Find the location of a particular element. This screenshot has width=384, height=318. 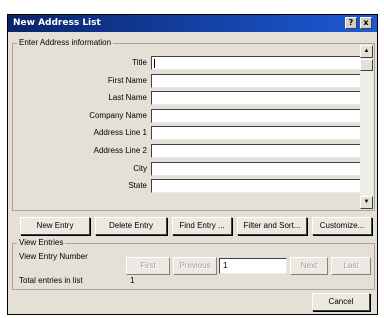

help-button: ? is located at coordinates (351, 23).